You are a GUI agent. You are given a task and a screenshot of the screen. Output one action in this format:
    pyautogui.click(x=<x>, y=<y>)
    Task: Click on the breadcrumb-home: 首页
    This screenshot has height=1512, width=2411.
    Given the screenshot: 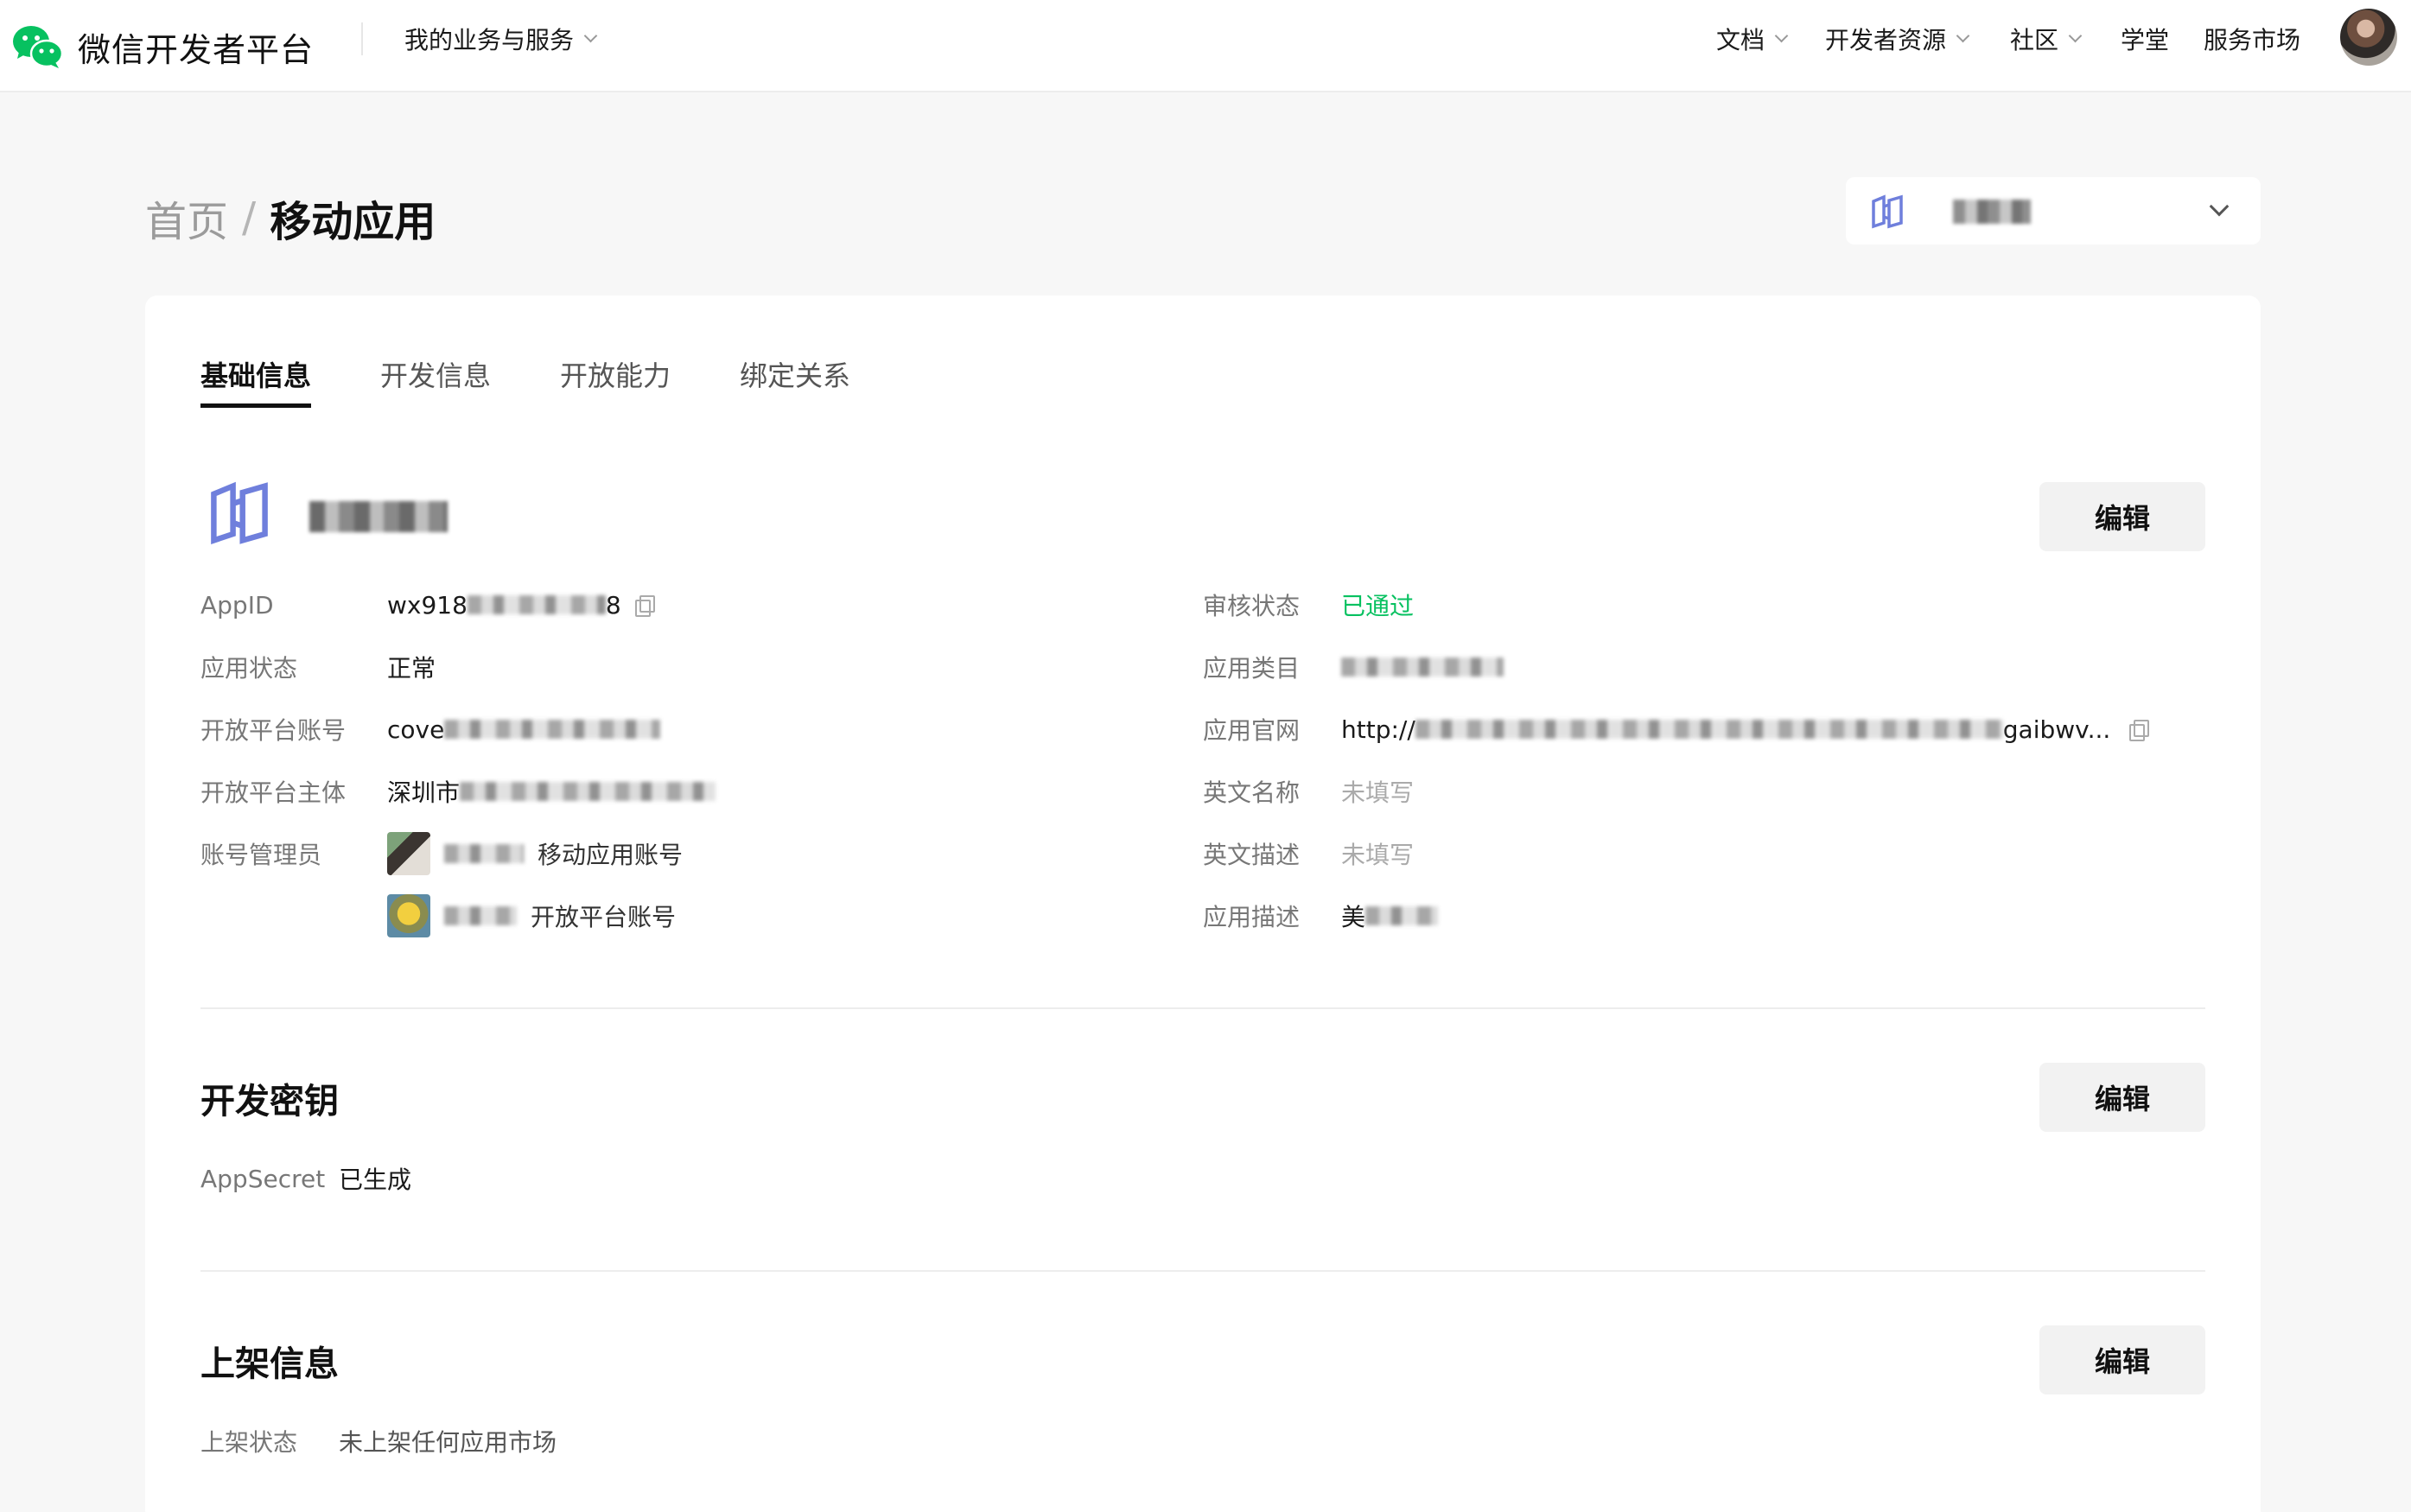 What is the action you would take?
    pyautogui.click(x=187, y=217)
    